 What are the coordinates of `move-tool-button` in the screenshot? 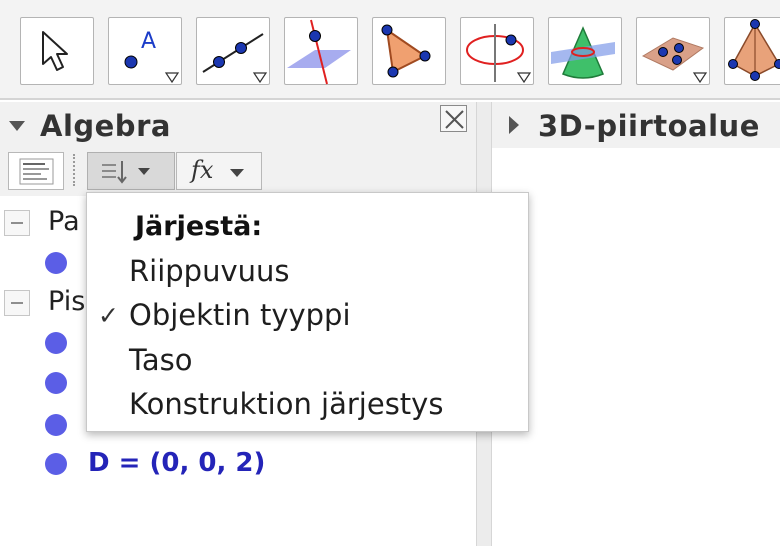 It's located at (57, 51).